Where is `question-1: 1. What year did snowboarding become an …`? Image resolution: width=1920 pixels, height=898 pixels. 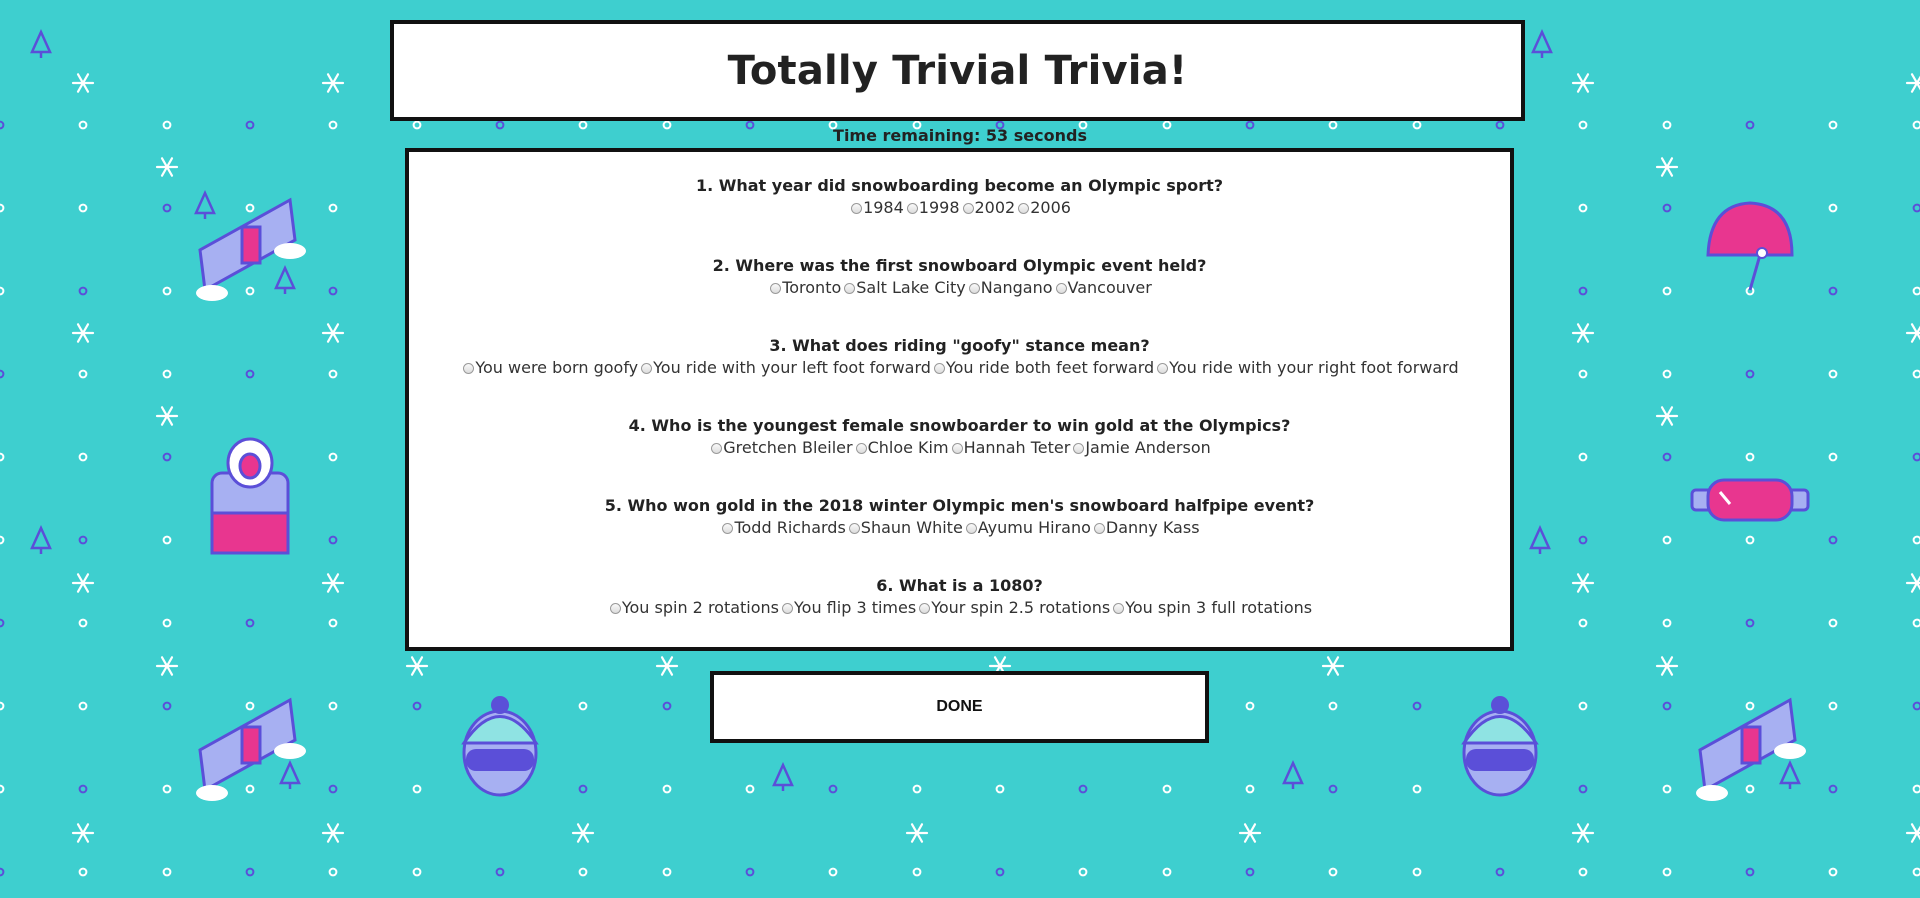
question-1: 1. What year did snowboarding become an … is located at coordinates (959, 197).